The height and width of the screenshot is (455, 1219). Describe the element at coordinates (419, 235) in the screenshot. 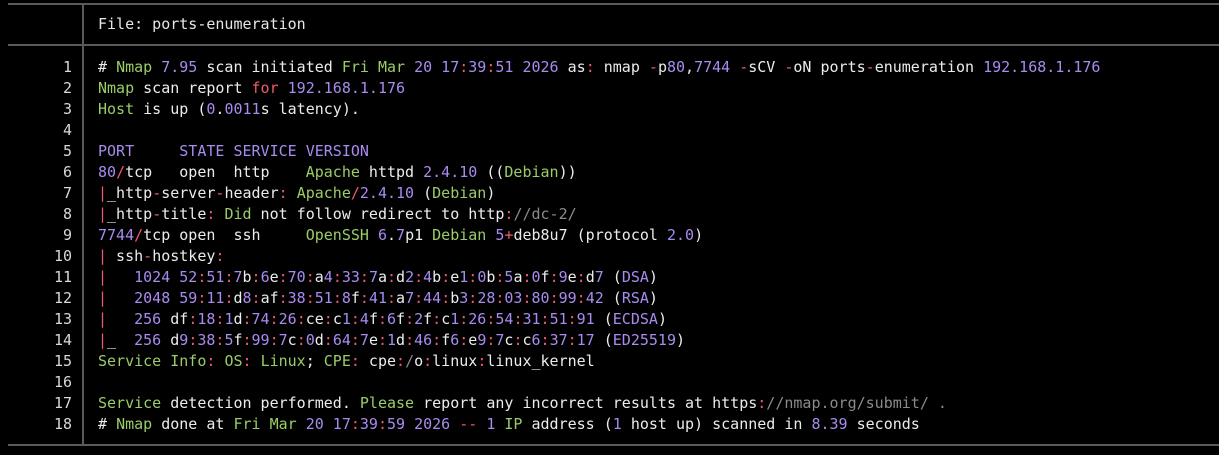

I see `code-token: p1` at that location.